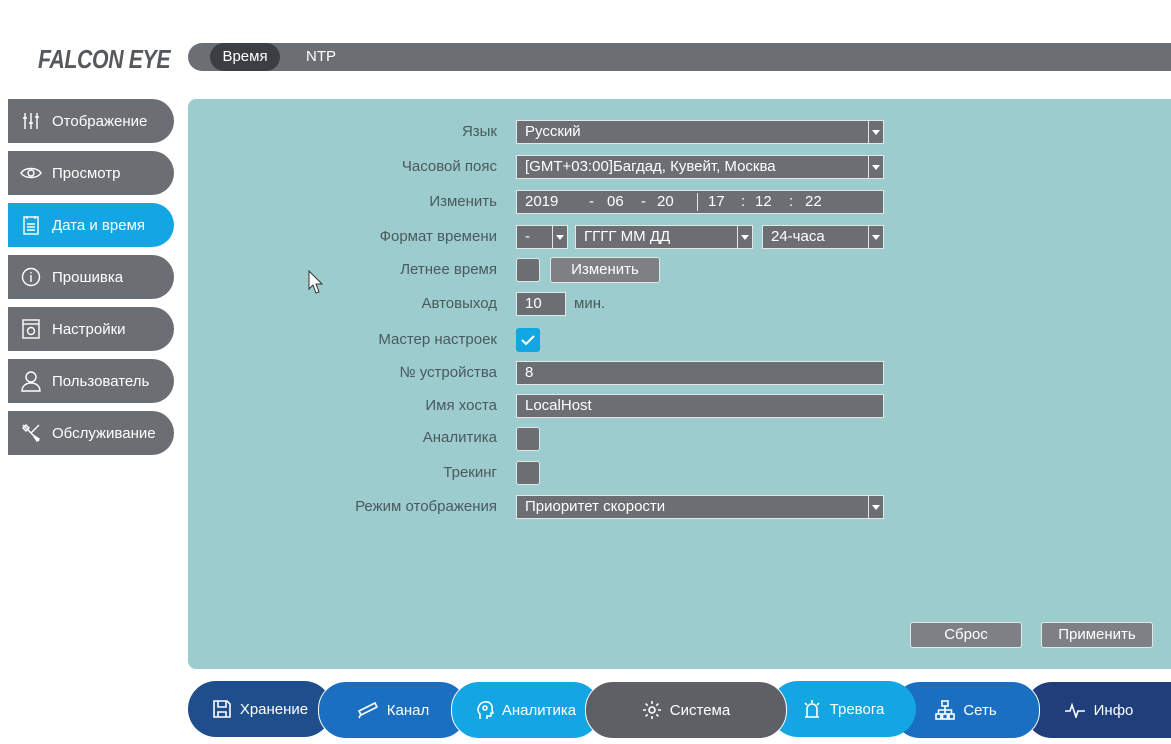  I want to click on wizard-label: Мастер настроек, so click(437, 339).